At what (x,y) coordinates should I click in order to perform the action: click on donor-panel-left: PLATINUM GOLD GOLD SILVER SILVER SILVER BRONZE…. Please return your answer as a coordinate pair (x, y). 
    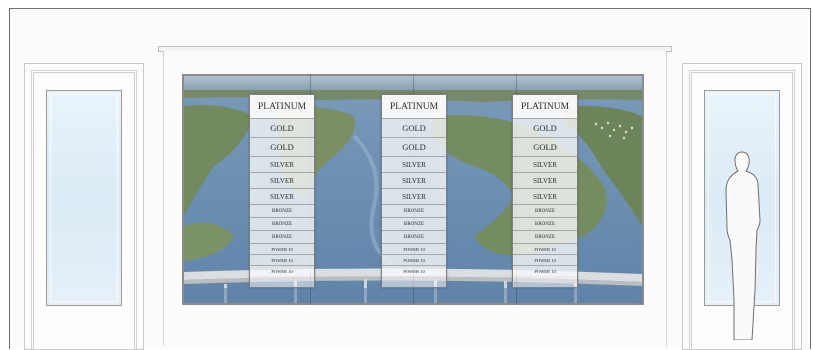
    Looking at the image, I should click on (282, 191).